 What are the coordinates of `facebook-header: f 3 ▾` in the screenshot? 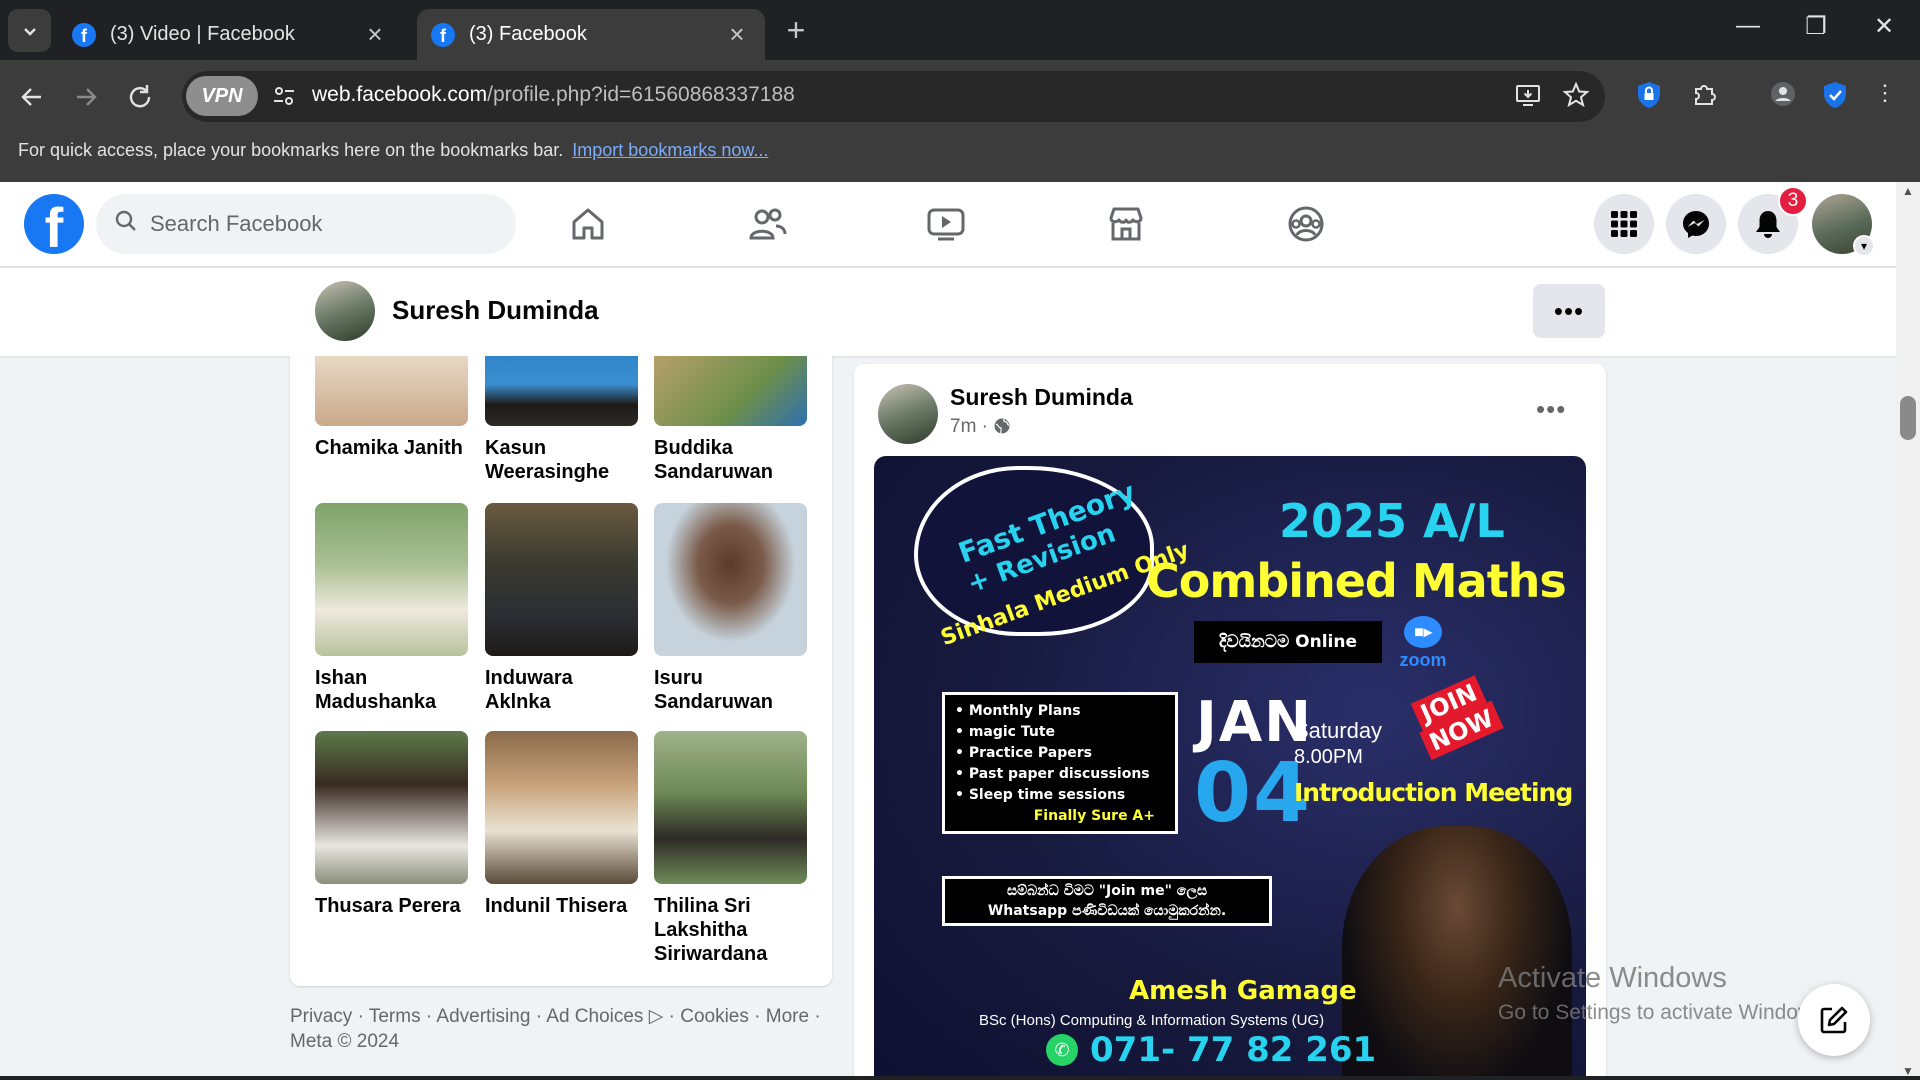 It's located at (948, 224).